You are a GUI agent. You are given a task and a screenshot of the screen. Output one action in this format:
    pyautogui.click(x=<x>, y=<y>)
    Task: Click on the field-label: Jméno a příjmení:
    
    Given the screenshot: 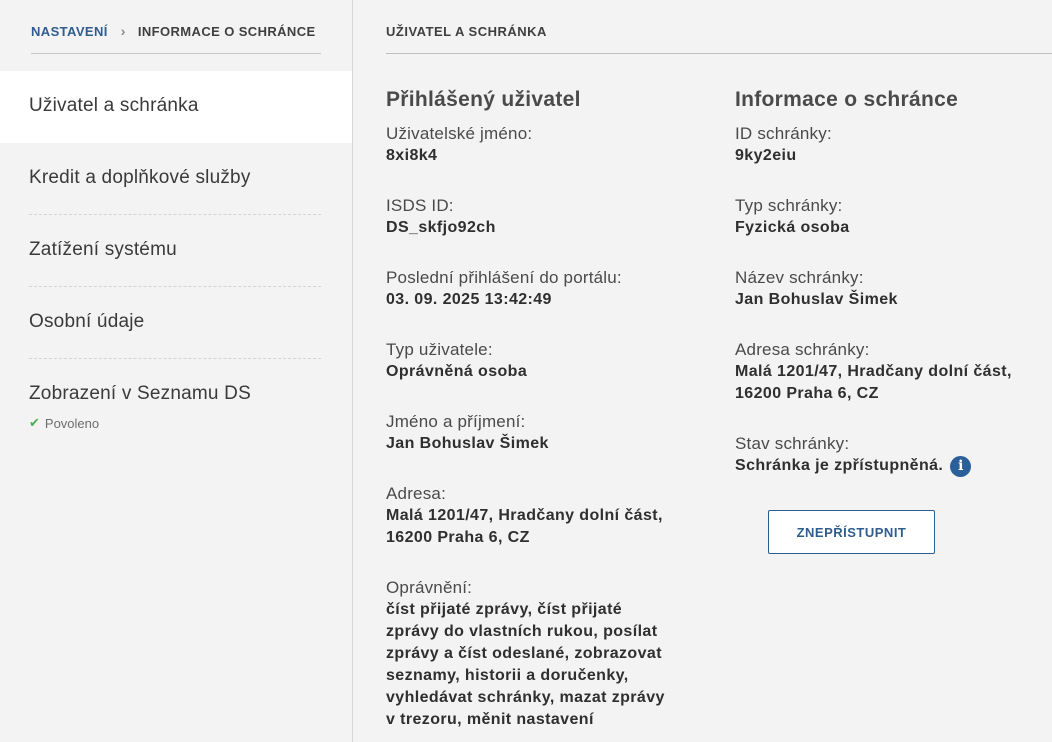 What is the action you would take?
    pyautogui.click(x=456, y=421)
    